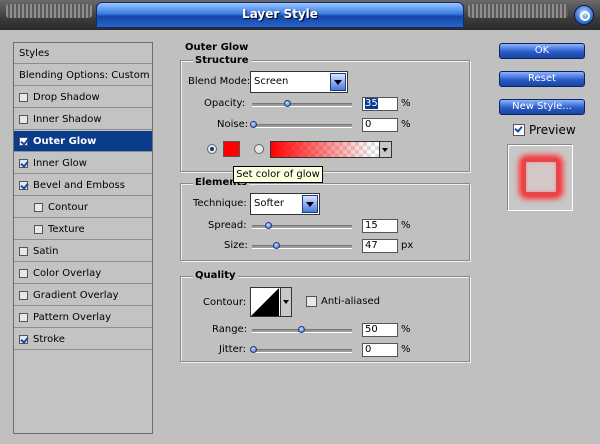 The width and height of the screenshot is (600, 444). What do you see at coordinates (285, 204) in the screenshot?
I see `technique-select: Softer` at bounding box center [285, 204].